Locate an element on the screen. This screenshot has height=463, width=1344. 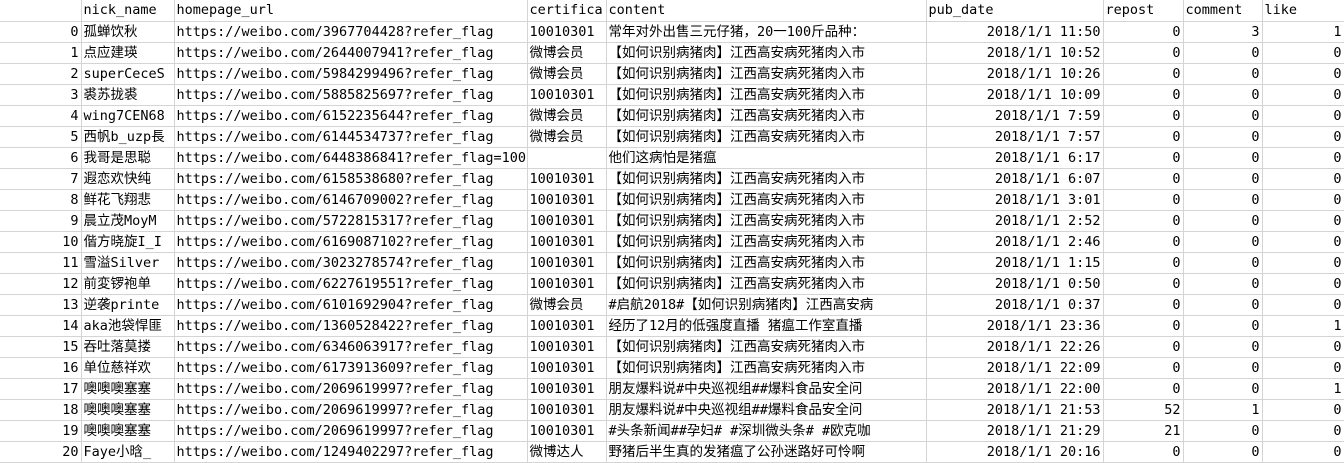
cell-index: 13 is located at coordinates (41, 305).